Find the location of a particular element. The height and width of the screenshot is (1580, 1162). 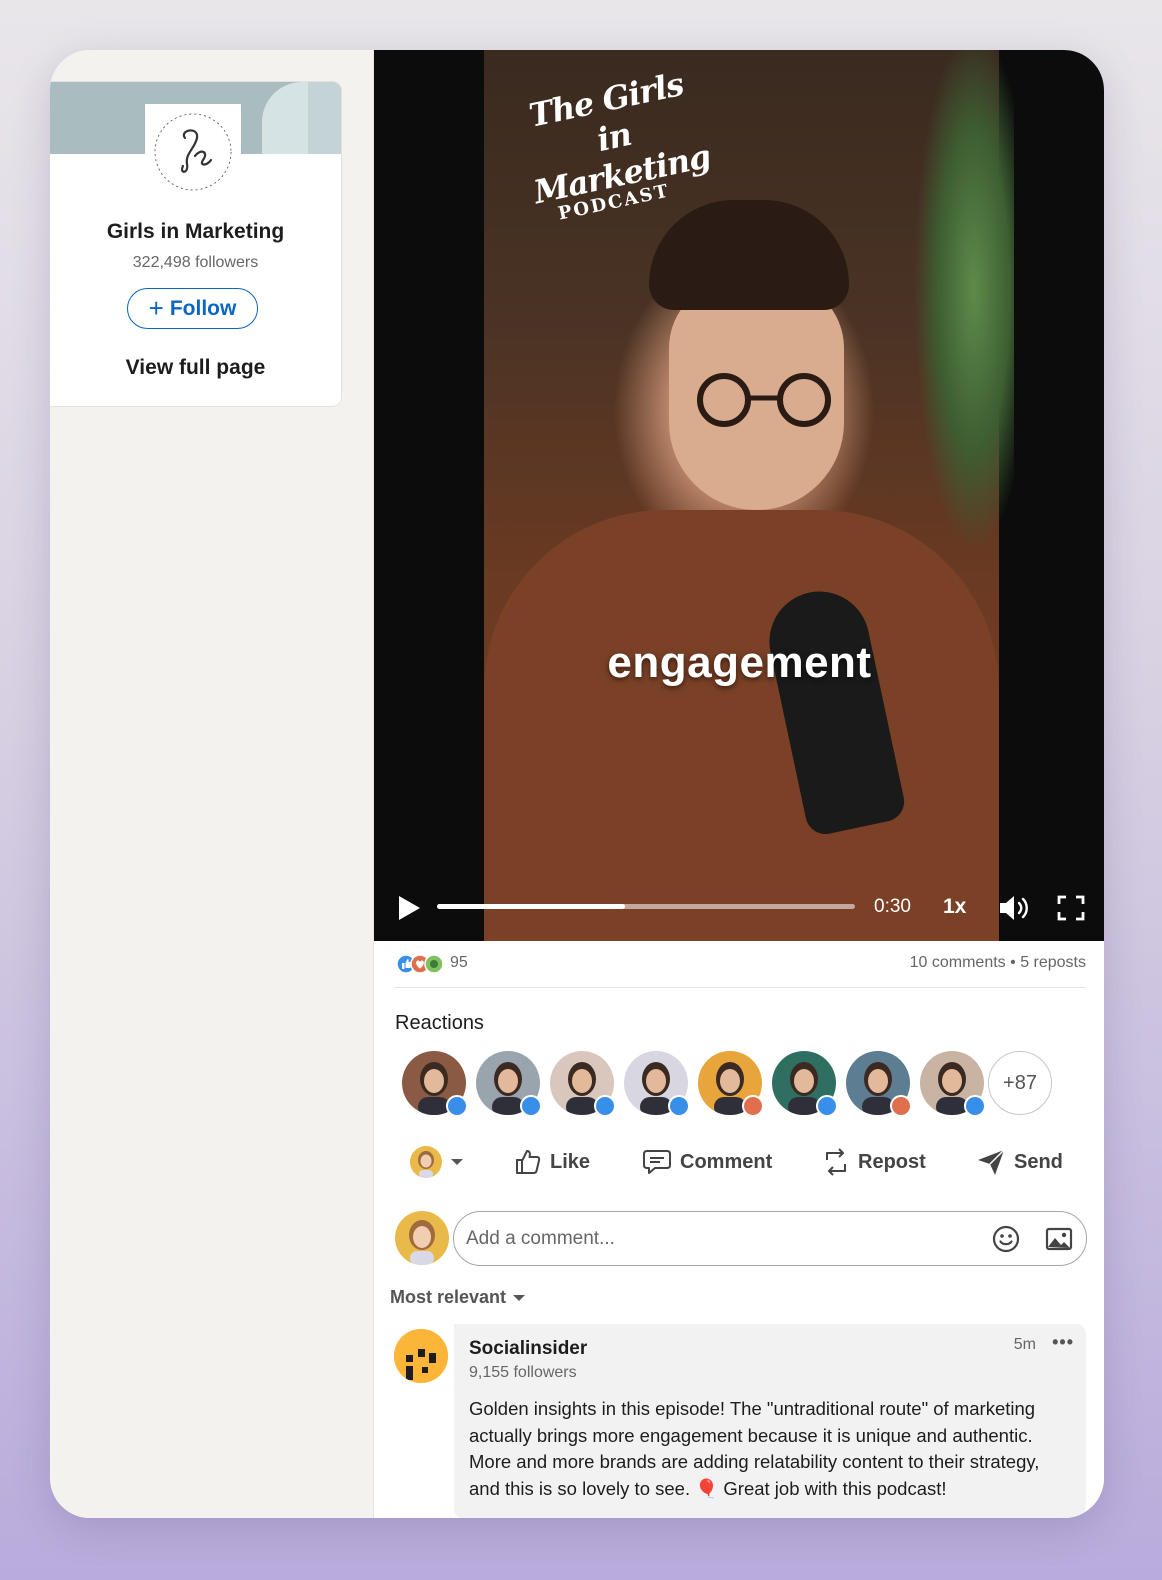

comment-input-box is located at coordinates (770, 1238).